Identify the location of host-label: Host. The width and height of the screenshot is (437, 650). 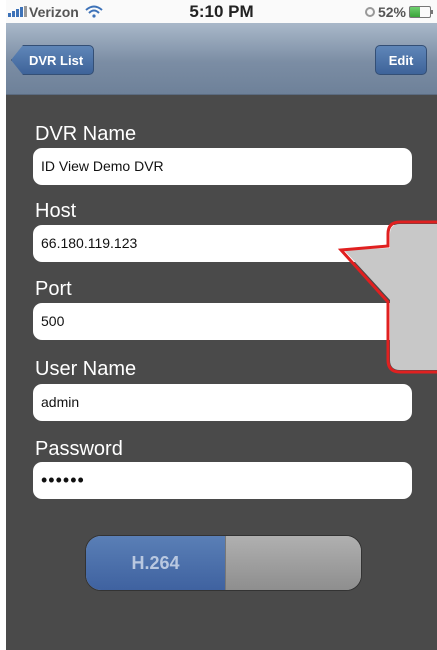
(56, 211).